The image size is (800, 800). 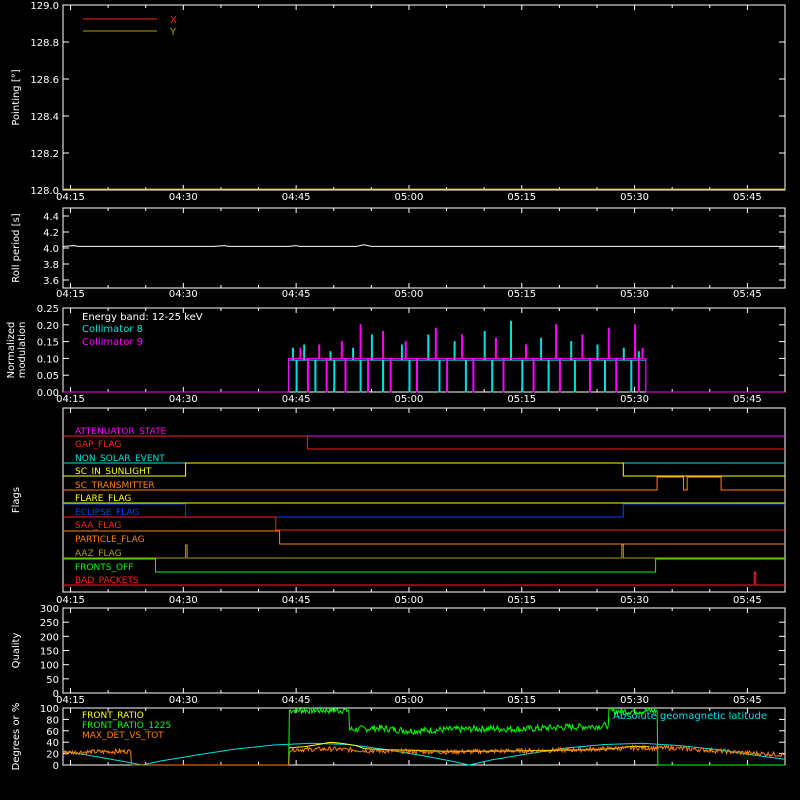 I want to click on y-tick-label: 3.6, so click(x=51, y=281).